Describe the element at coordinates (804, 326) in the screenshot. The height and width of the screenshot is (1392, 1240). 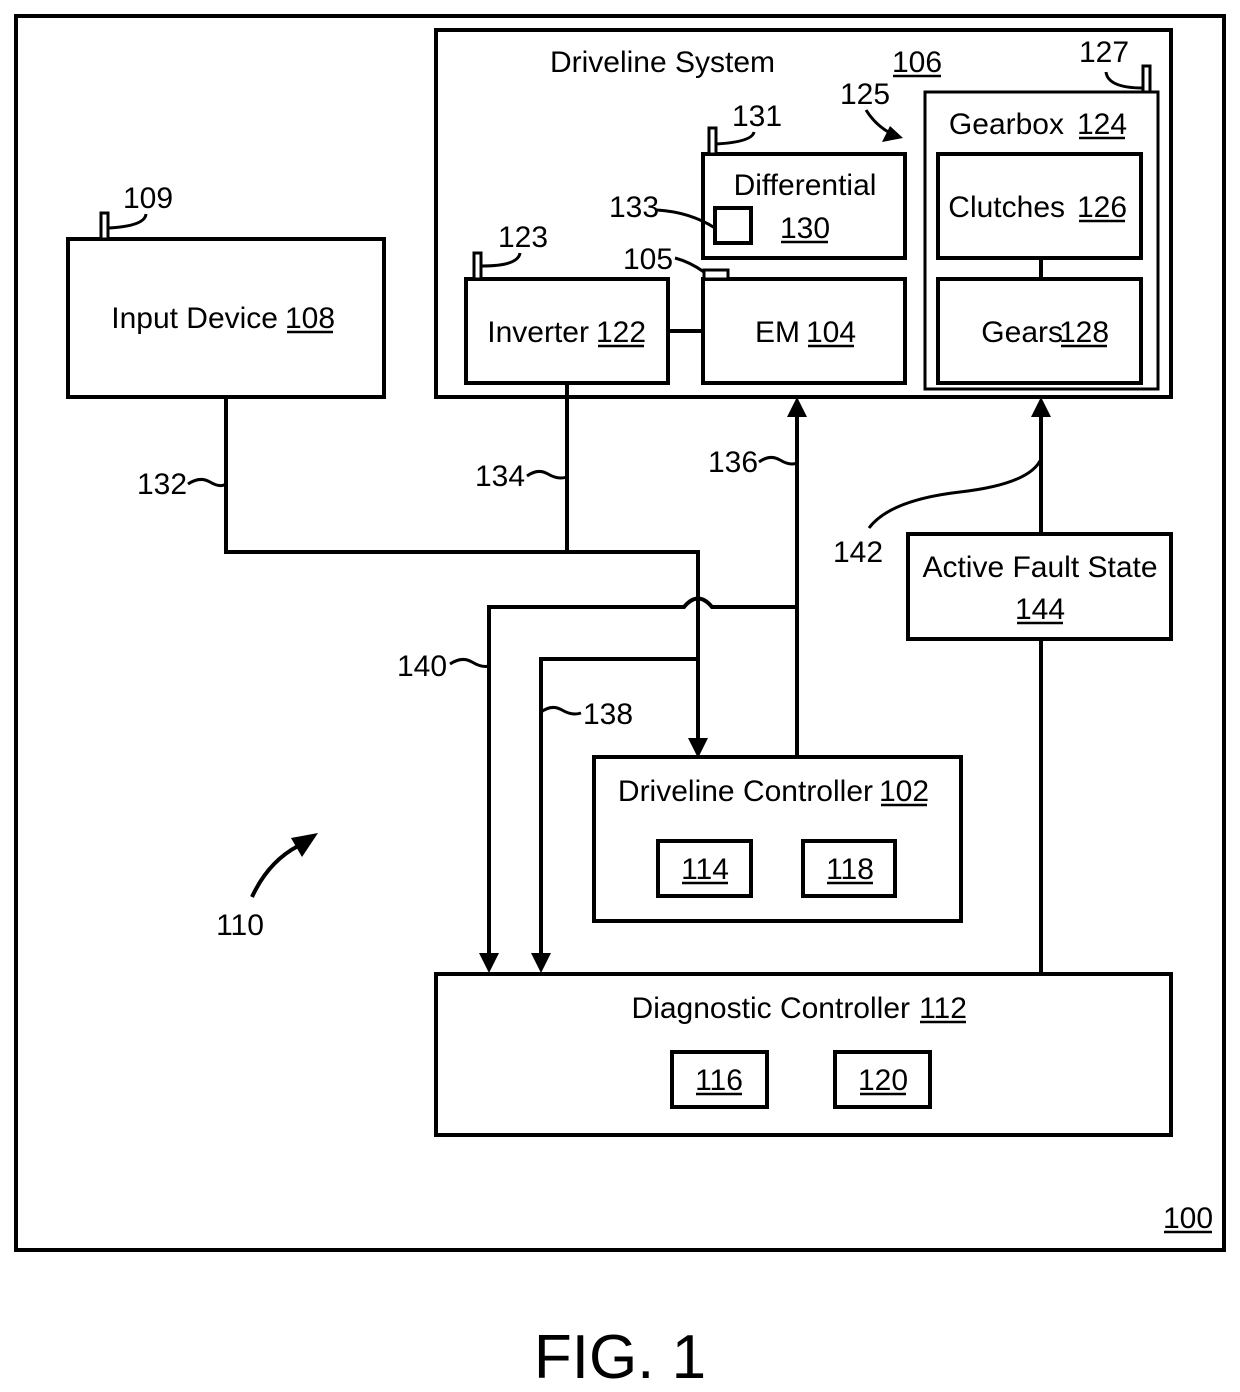
I see `em-block: EM 104` at that location.